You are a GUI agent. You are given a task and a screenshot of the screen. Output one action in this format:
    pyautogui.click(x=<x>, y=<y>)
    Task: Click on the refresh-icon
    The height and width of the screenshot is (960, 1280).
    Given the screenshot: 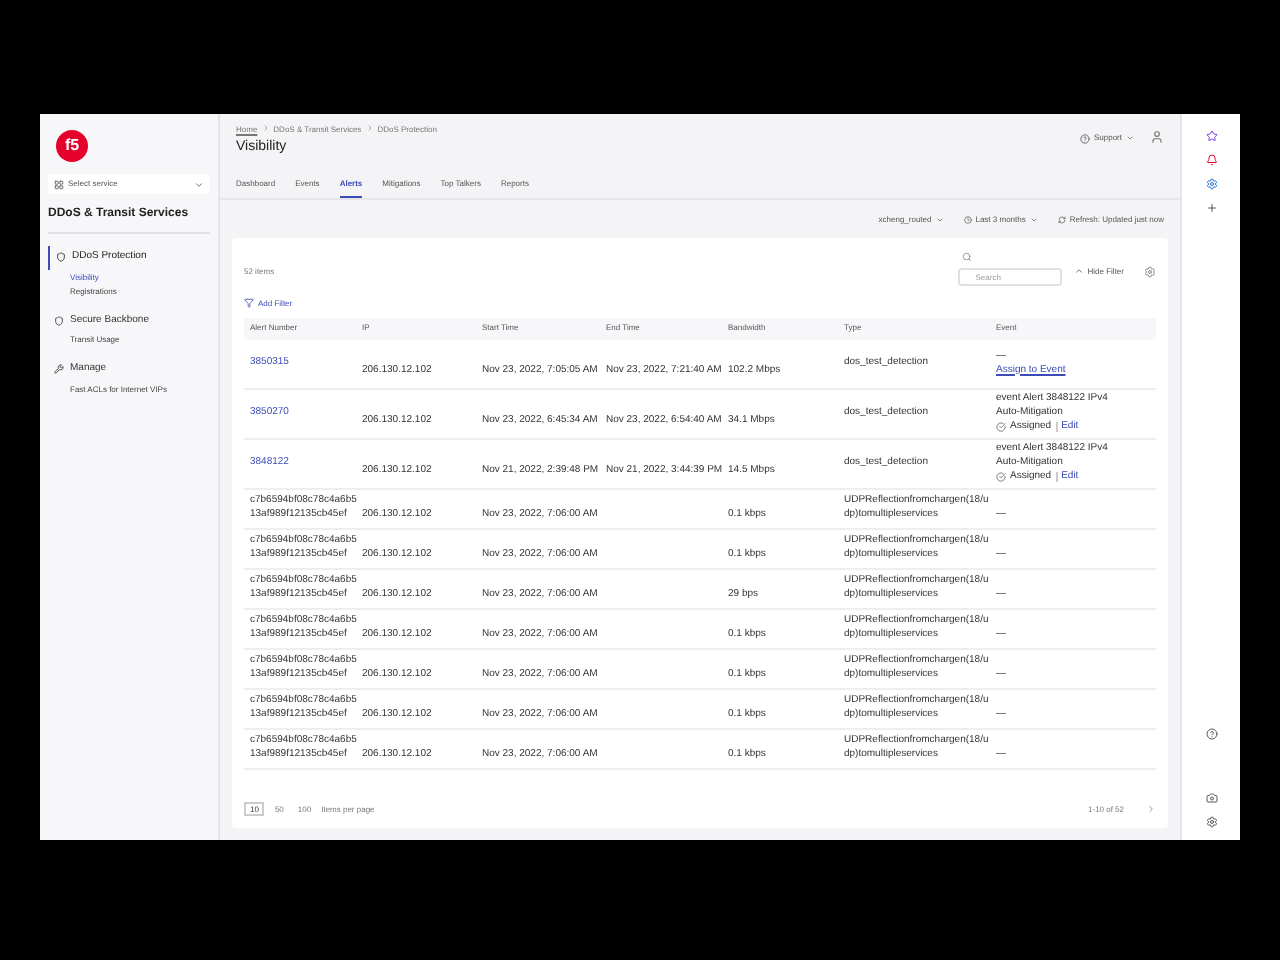 What is the action you would take?
    pyautogui.click(x=1061, y=219)
    